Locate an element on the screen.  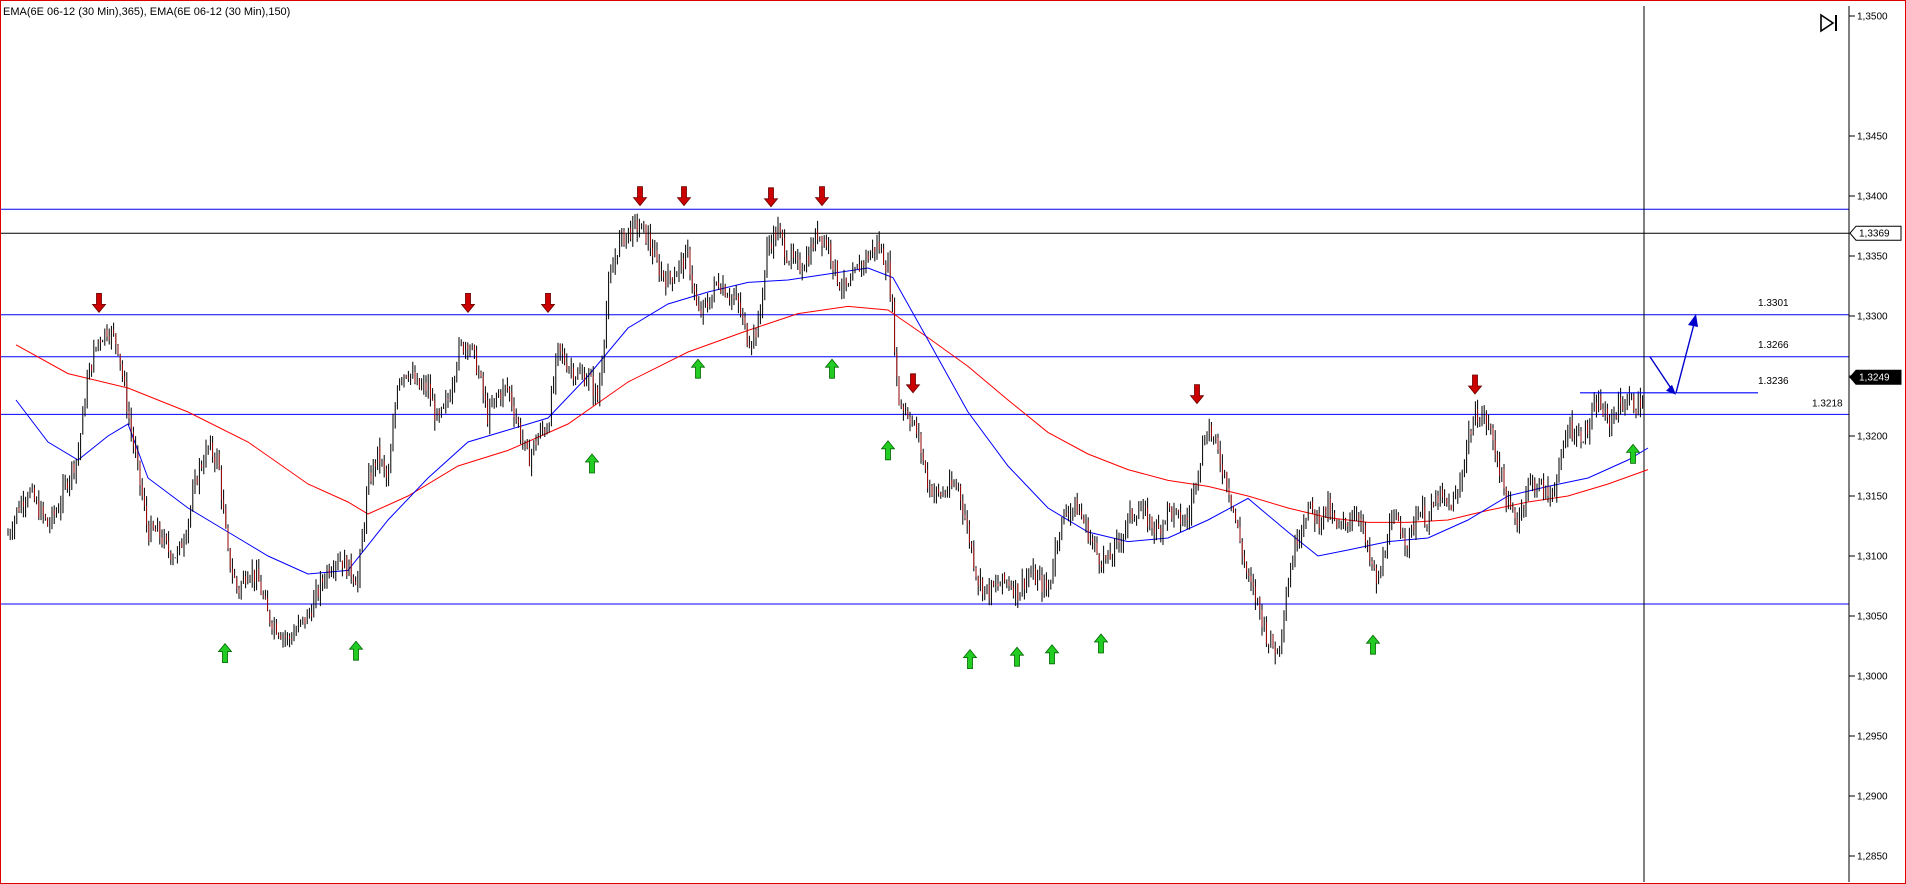
y-tick-label-1: 1,3450 is located at coordinates (1872, 137).